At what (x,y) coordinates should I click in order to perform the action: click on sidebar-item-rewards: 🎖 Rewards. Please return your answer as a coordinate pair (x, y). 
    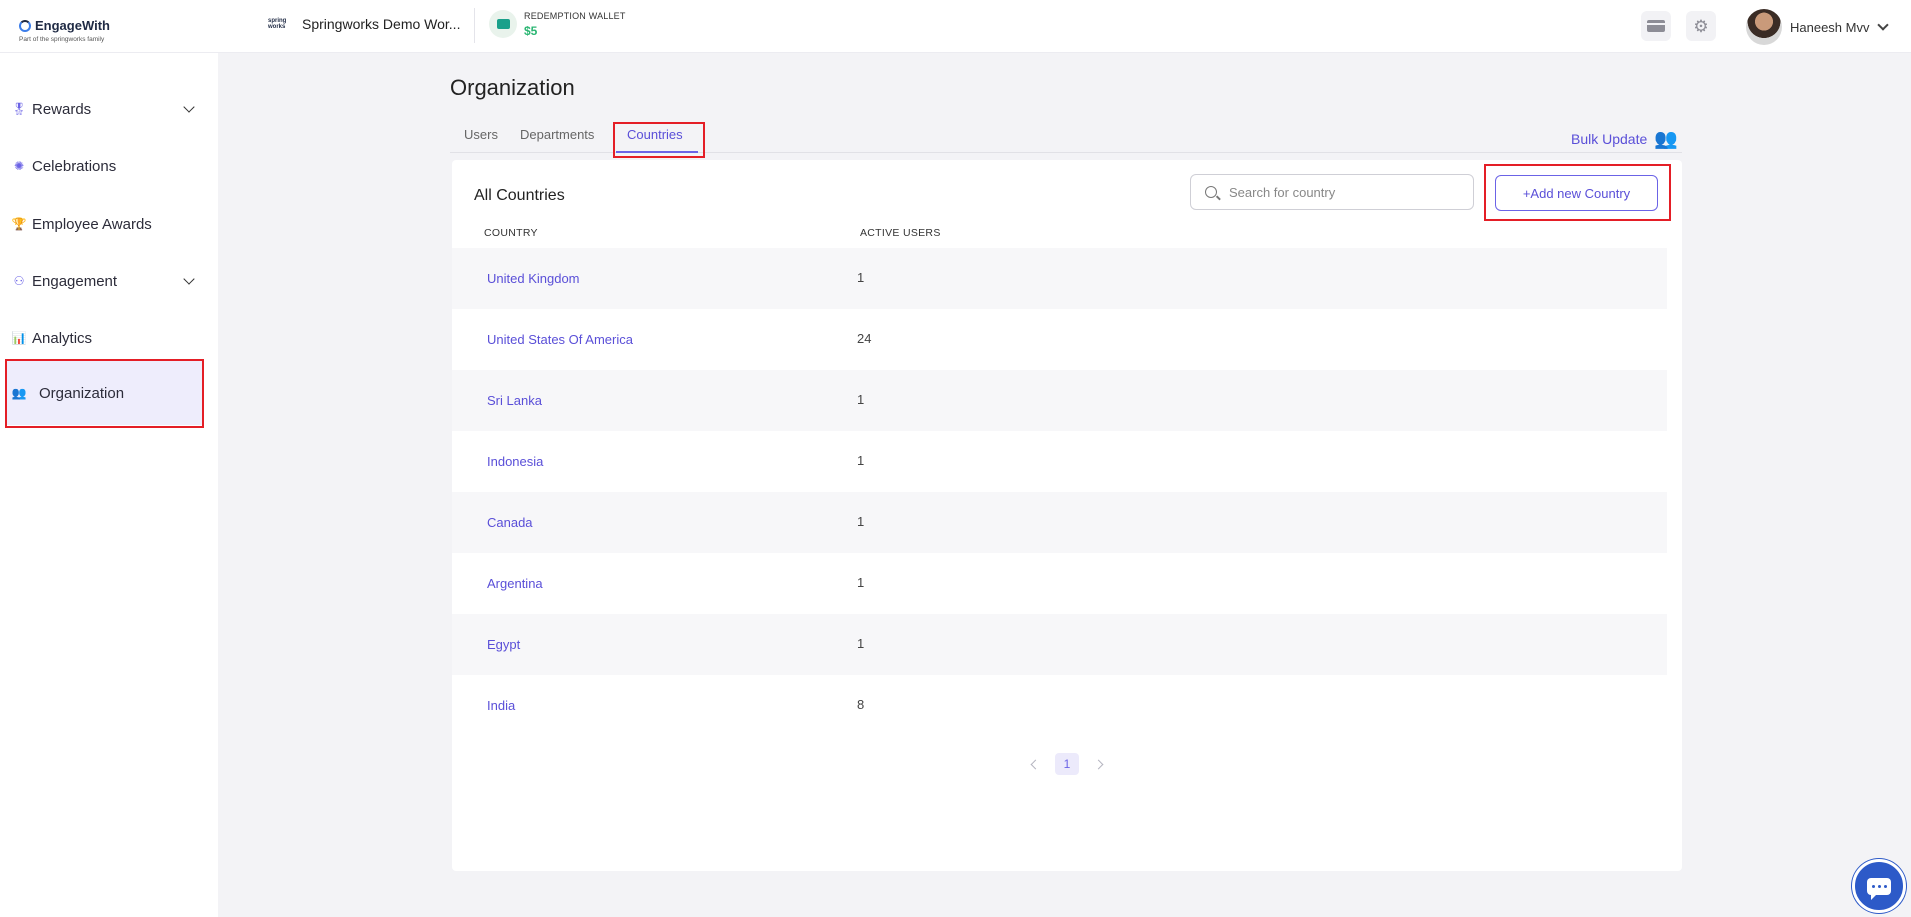
    Looking at the image, I should click on (104, 109).